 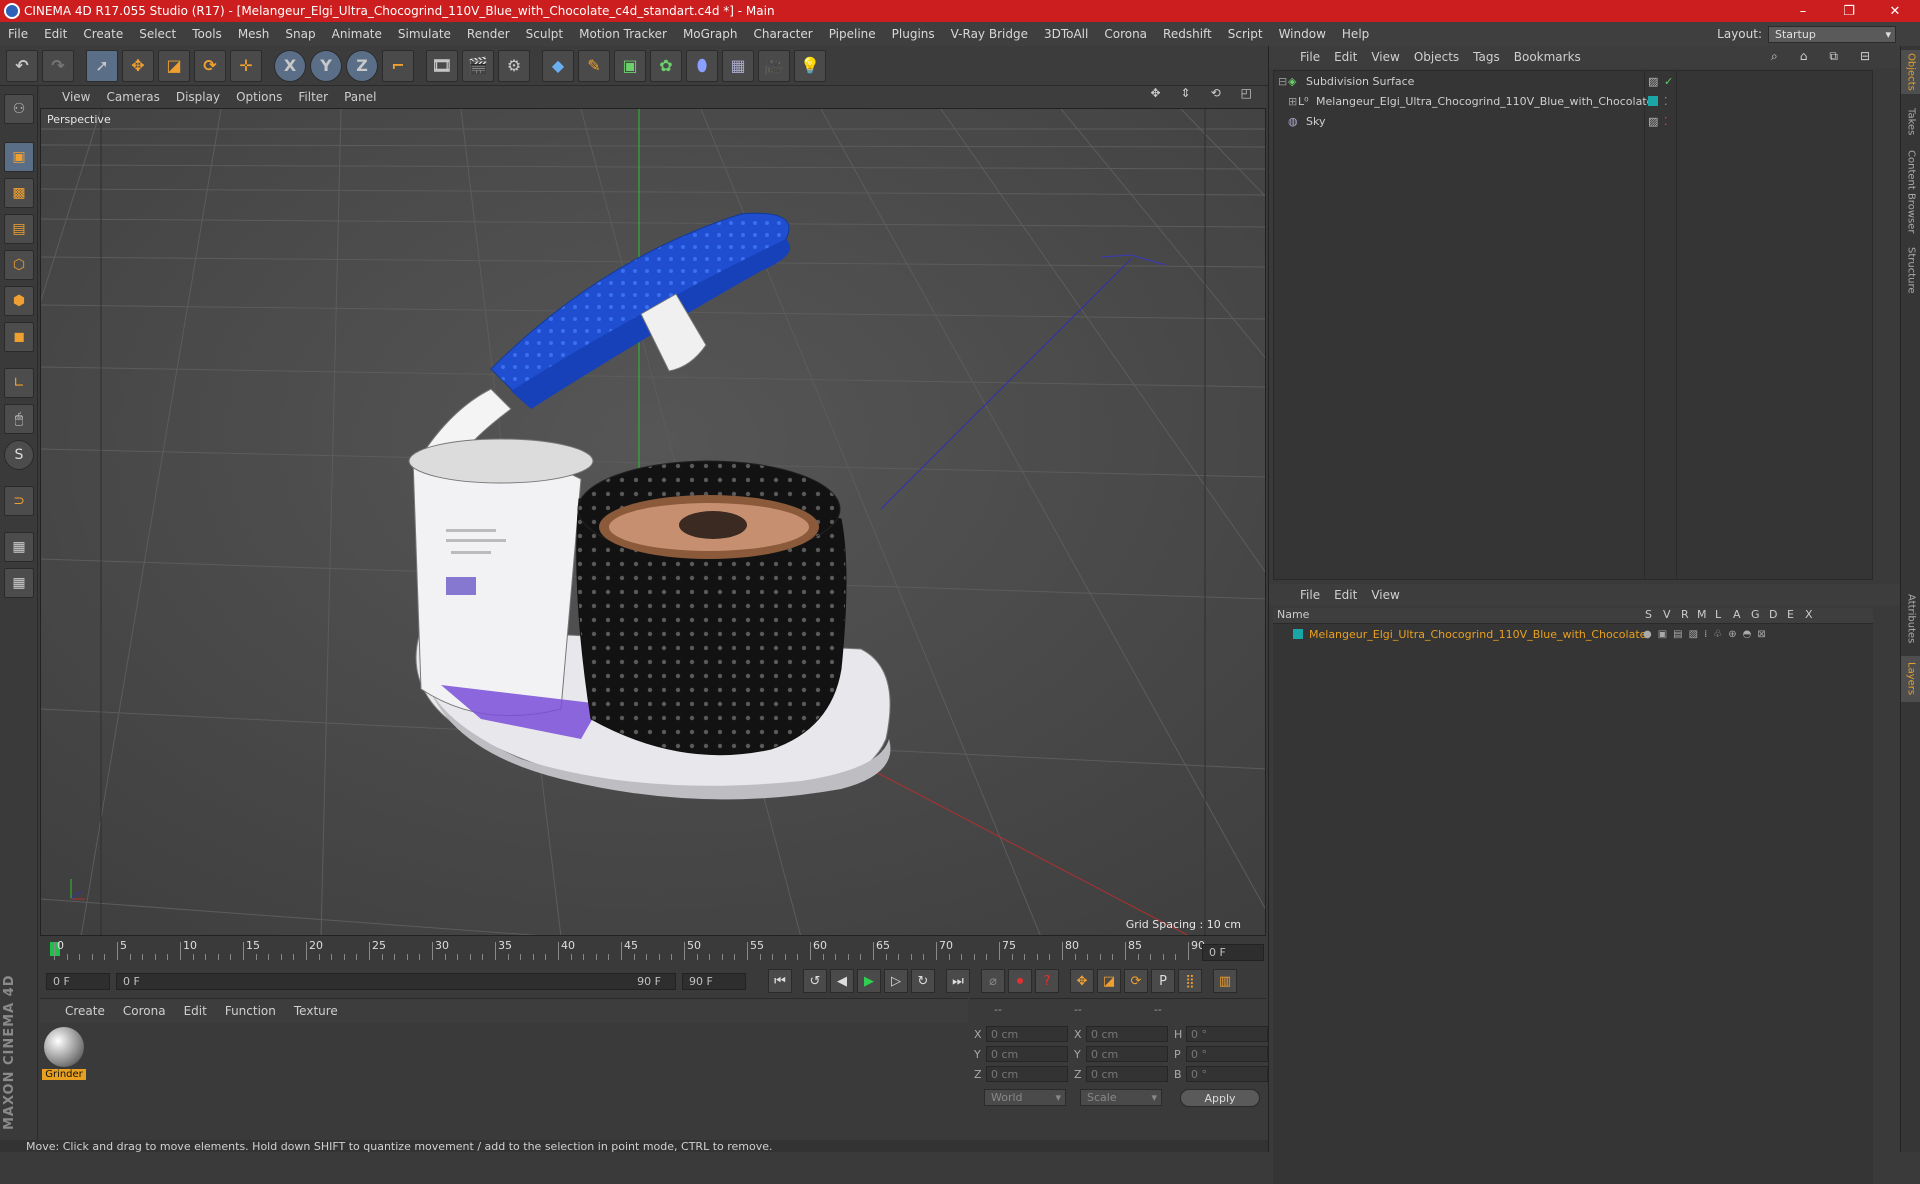 What do you see at coordinates (1246, 93) in the screenshot?
I see `maximize-view-icon: ◰` at bounding box center [1246, 93].